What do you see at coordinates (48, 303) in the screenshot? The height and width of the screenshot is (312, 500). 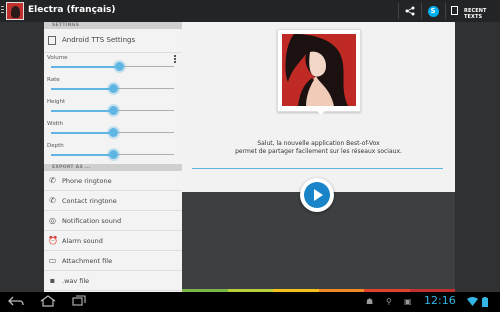 I see `home-icon` at bounding box center [48, 303].